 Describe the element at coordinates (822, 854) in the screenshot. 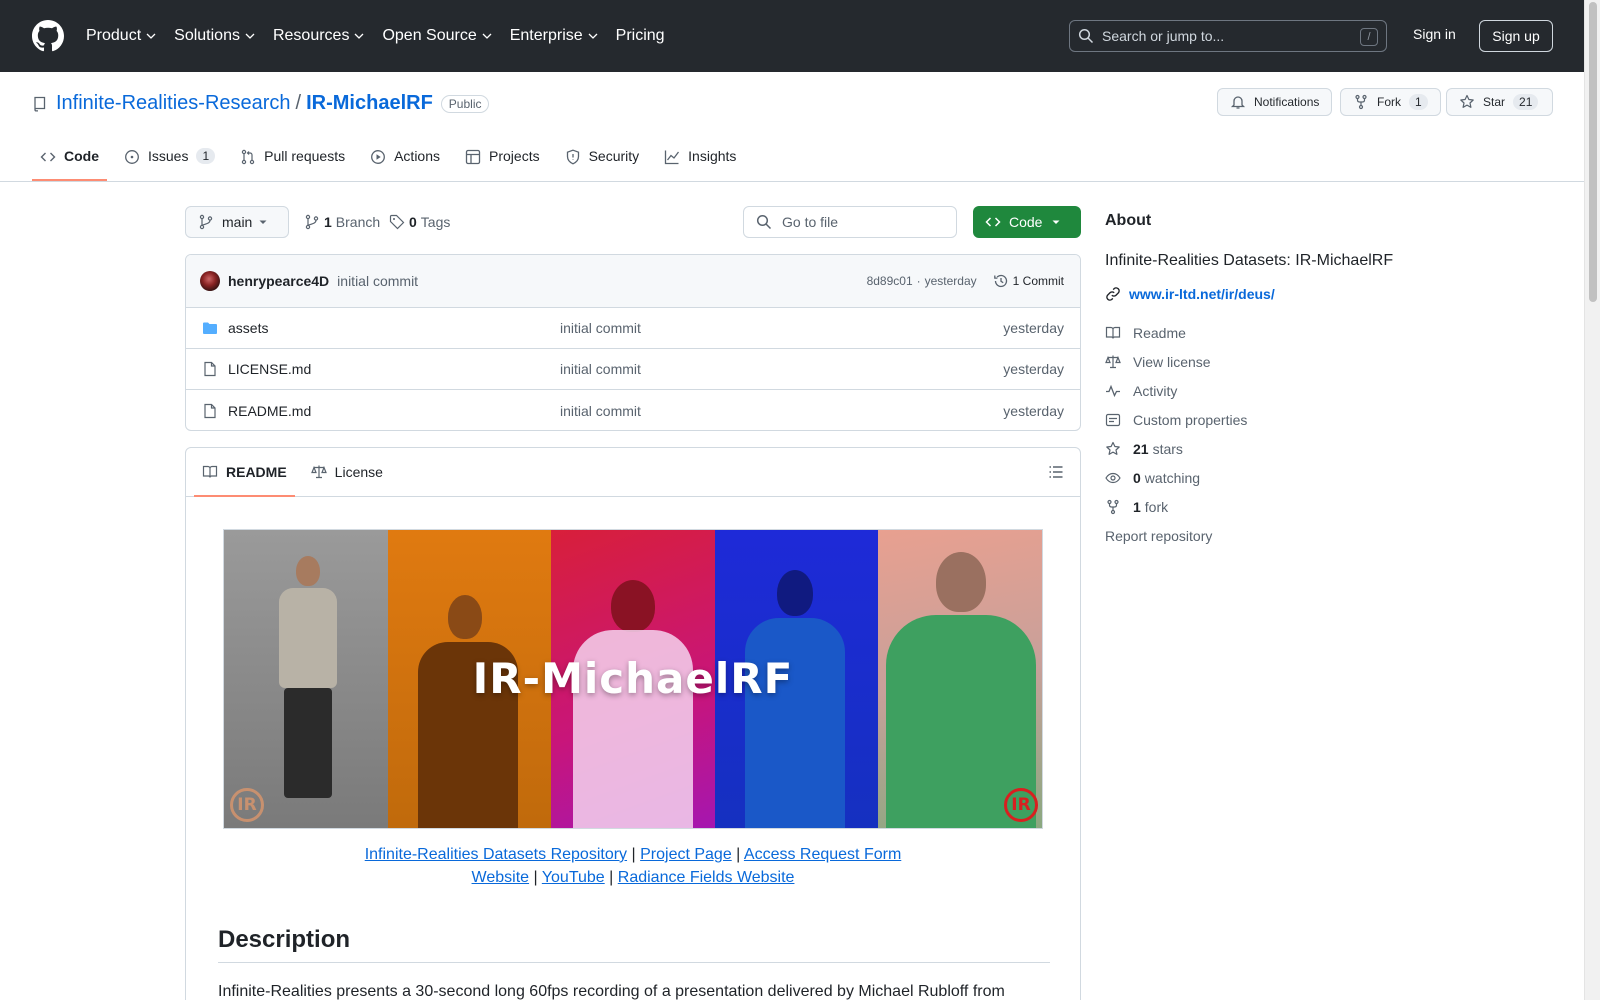

I see `access-request-form-link: Access Request Form` at that location.